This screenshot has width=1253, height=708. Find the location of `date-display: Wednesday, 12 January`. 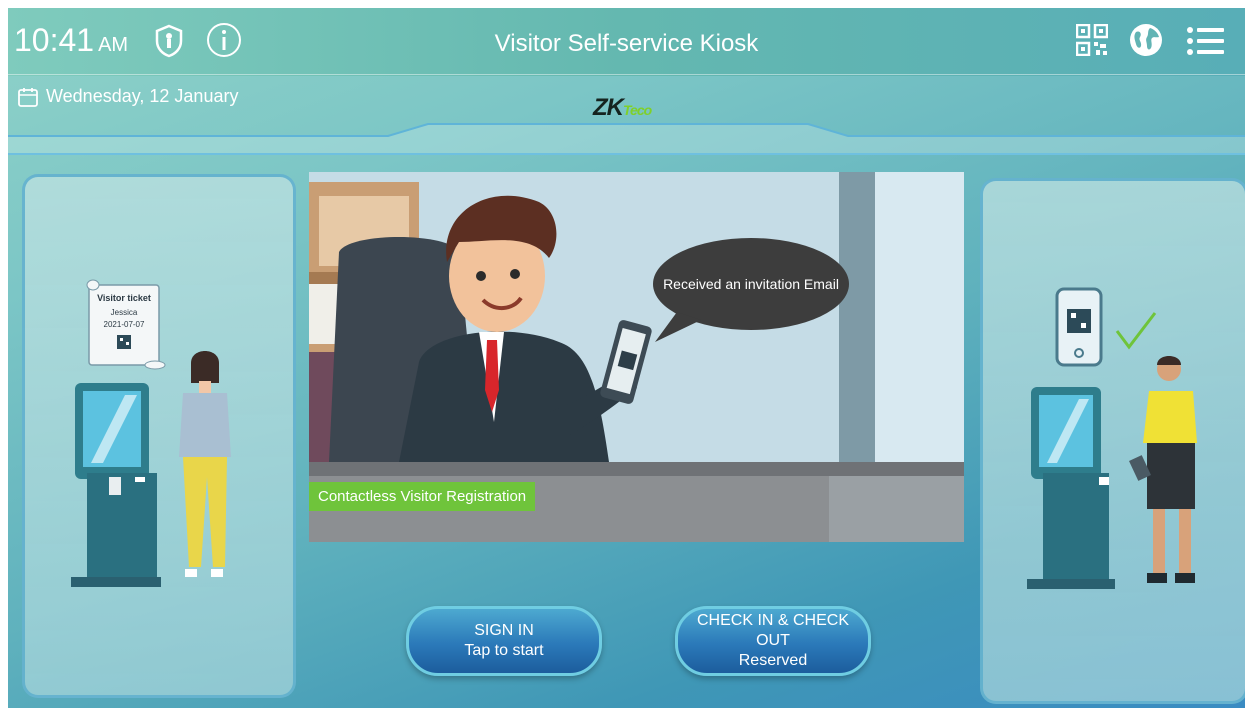

date-display: Wednesday, 12 January is located at coordinates (128, 96).